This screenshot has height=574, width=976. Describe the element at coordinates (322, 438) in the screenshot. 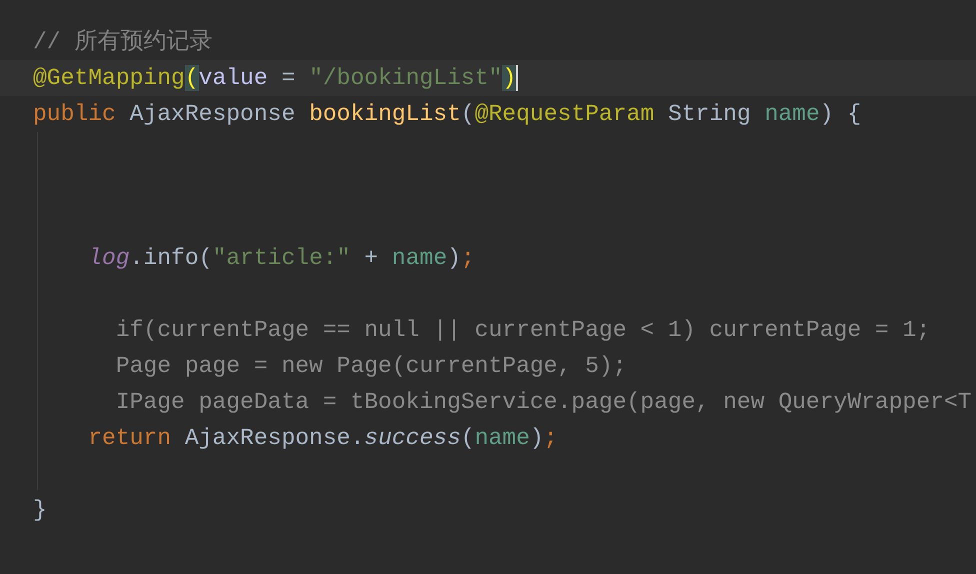

I see `code-line: return AjaxResponse.success(name);` at that location.